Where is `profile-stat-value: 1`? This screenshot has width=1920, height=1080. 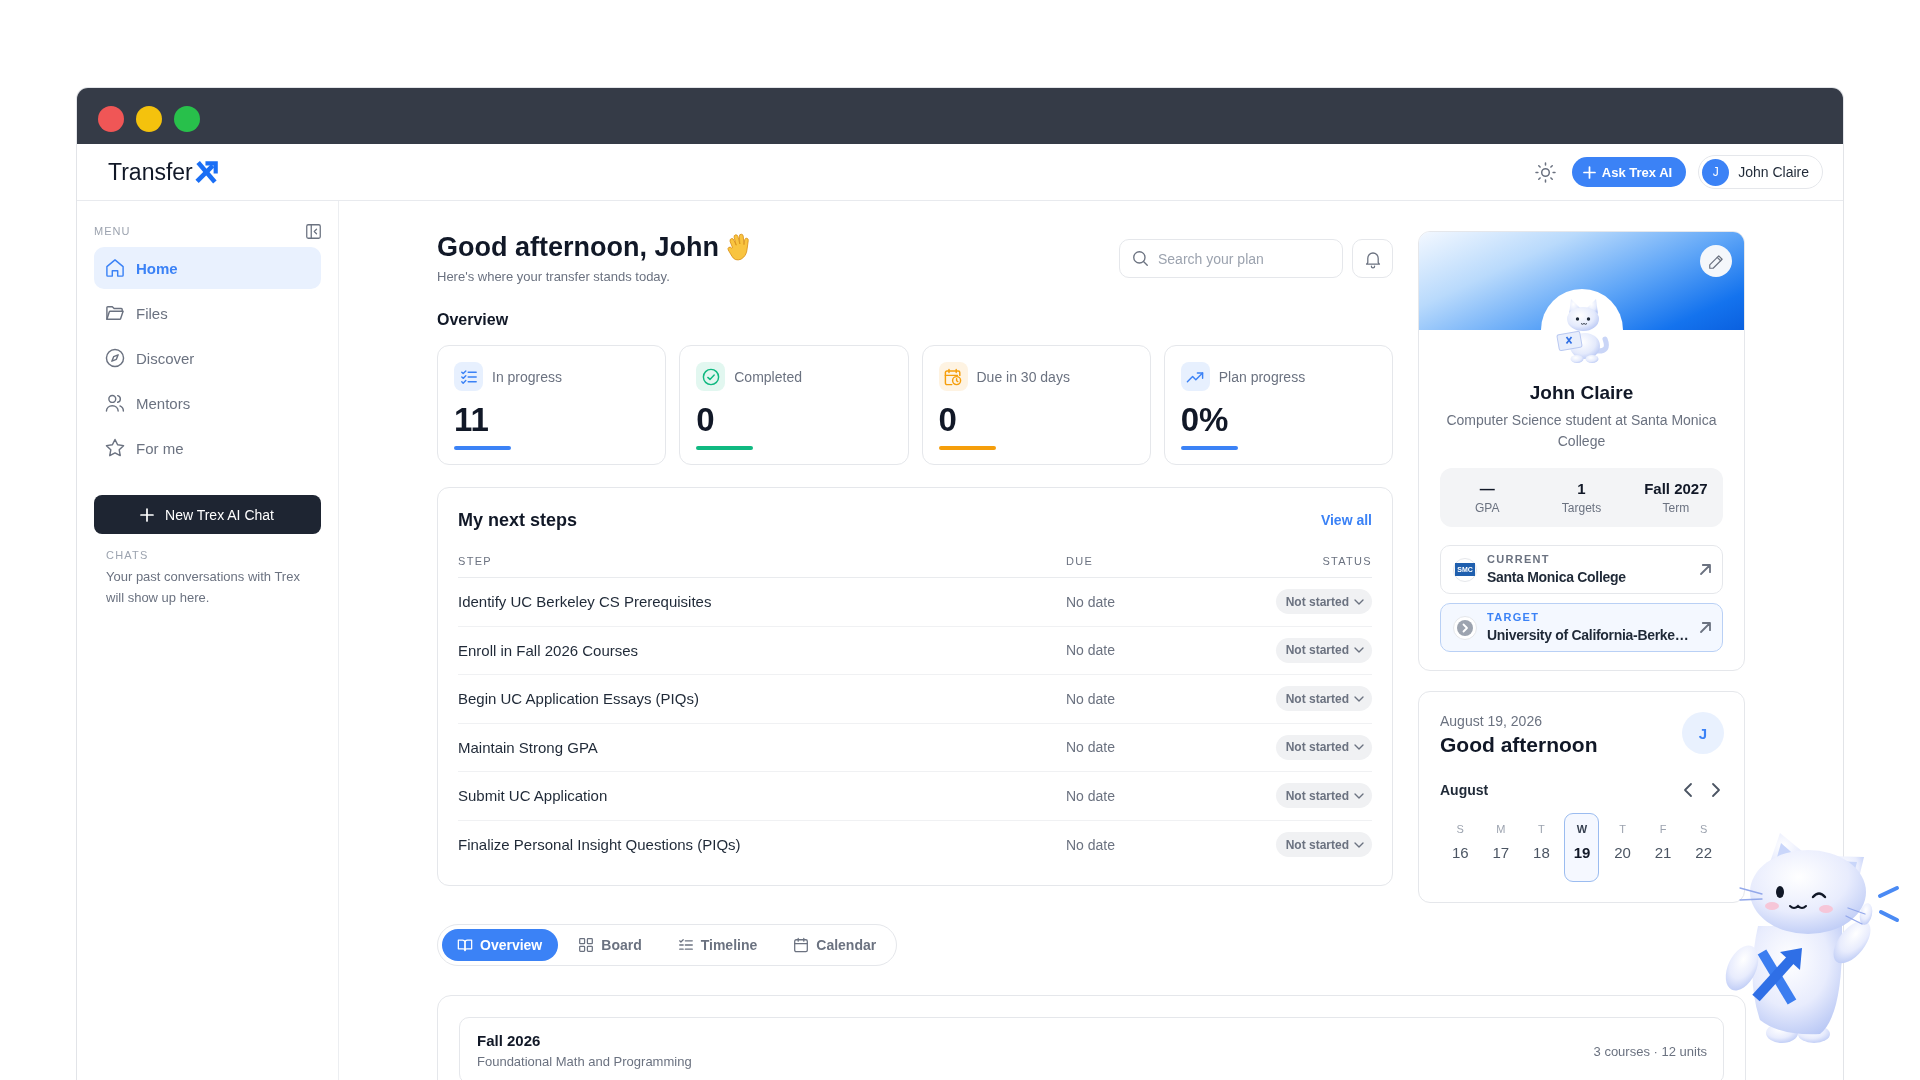
profile-stat-value: 1 is located at coordinates (1581, 489).